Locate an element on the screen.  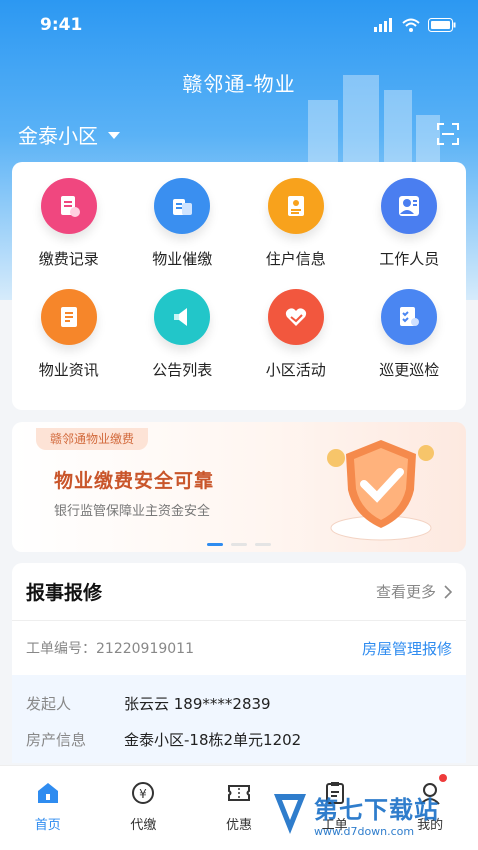
service-activity: 小区活动 is located at coordinates (296, 344).